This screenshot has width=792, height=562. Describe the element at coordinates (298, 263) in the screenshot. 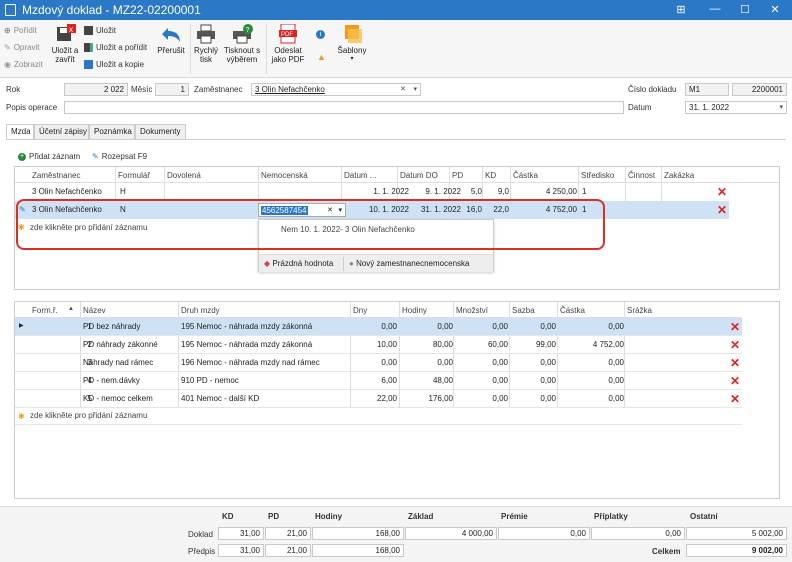

I see `empty-value-button: ◆ Prázdná hodnota` at that location.